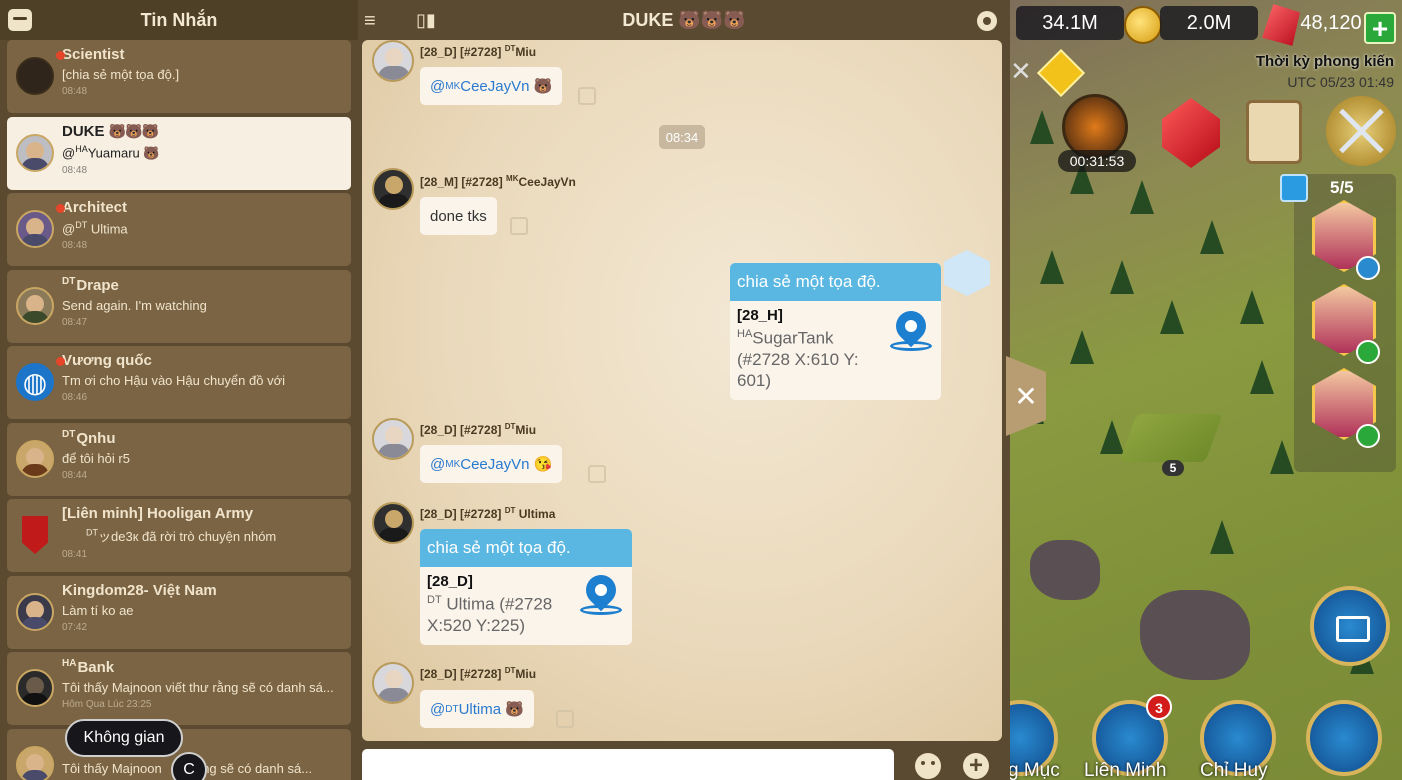  Describe the element at coordinates (682, 137) in the screenshot. I see `timestamp: 08:34` at that location.